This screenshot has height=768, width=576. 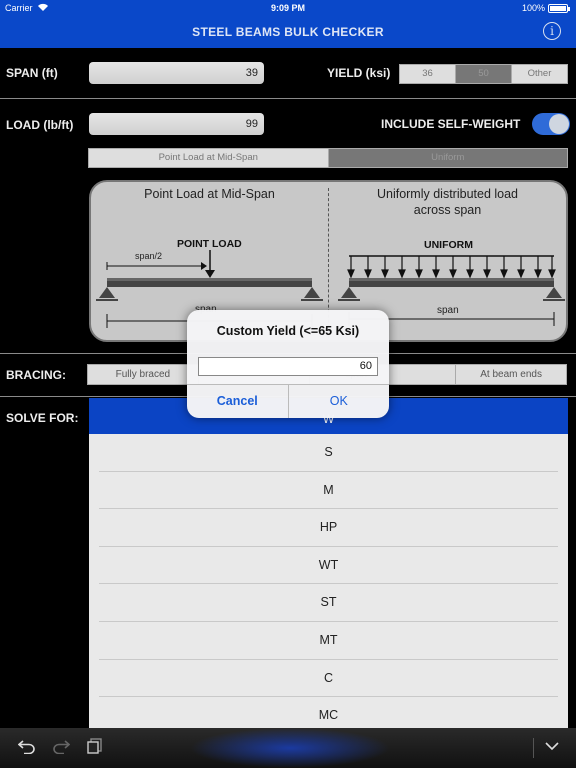 I want to click on load-input: 99, so click(x=176, y=124).